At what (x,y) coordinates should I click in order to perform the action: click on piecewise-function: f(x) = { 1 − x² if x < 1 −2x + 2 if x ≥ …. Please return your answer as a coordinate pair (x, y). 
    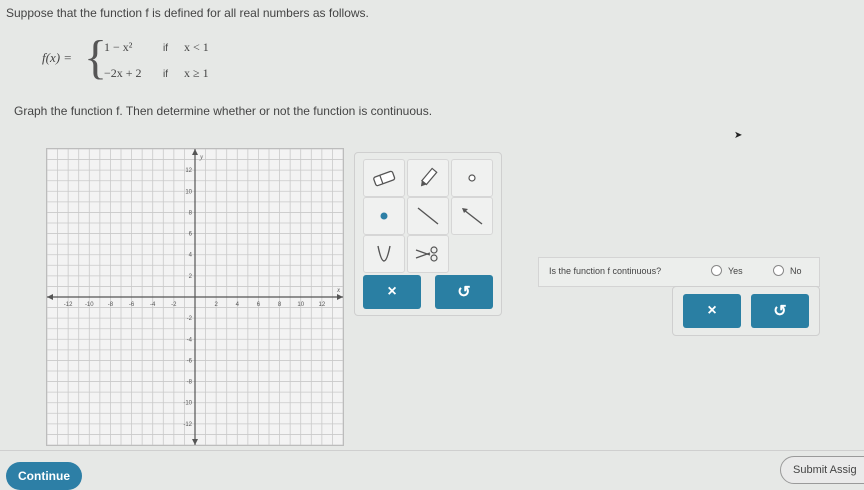
    Looking at the image, I should click on (142, 61).